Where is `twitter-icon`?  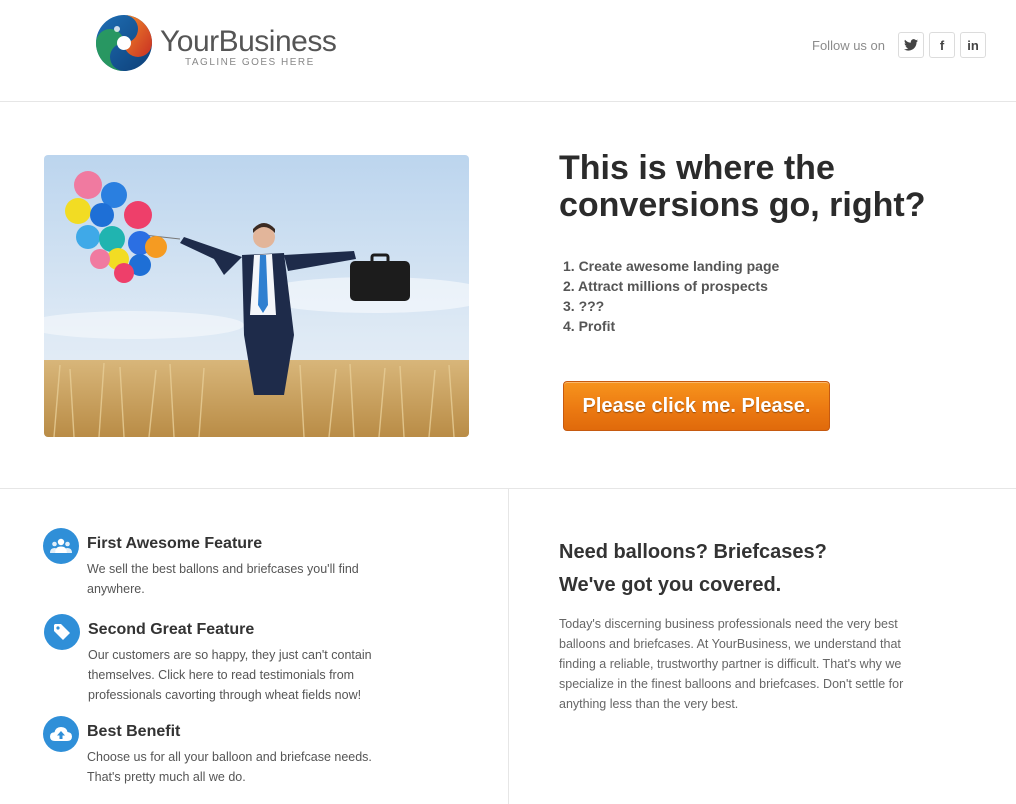 twitter-icon is located at coordinates (911, 45).